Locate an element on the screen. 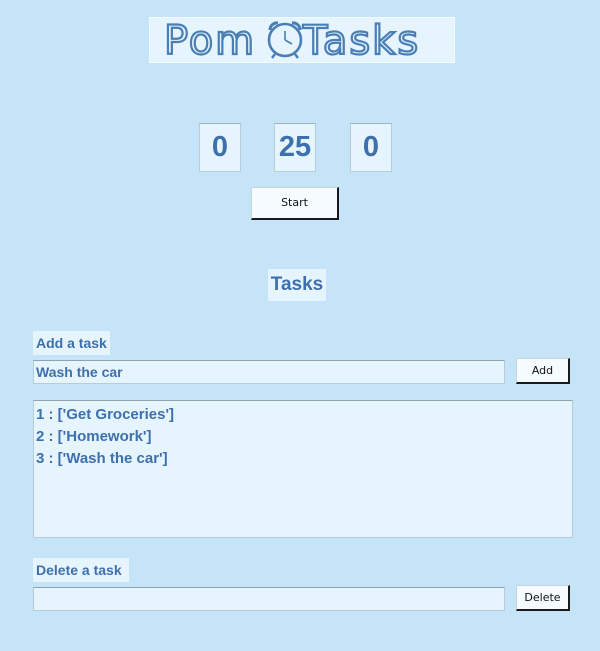 This screenshot has width=600, height=651. logo-graphic: Pom Tasks is located at coordinates (291, 40).